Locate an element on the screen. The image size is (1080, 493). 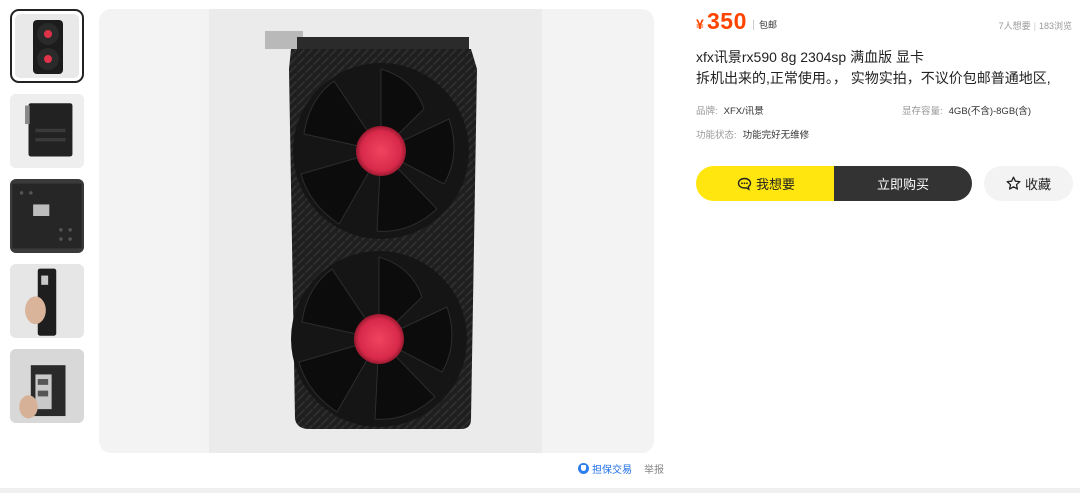
want-label: 我想要 is located at coordinates (775, 184).